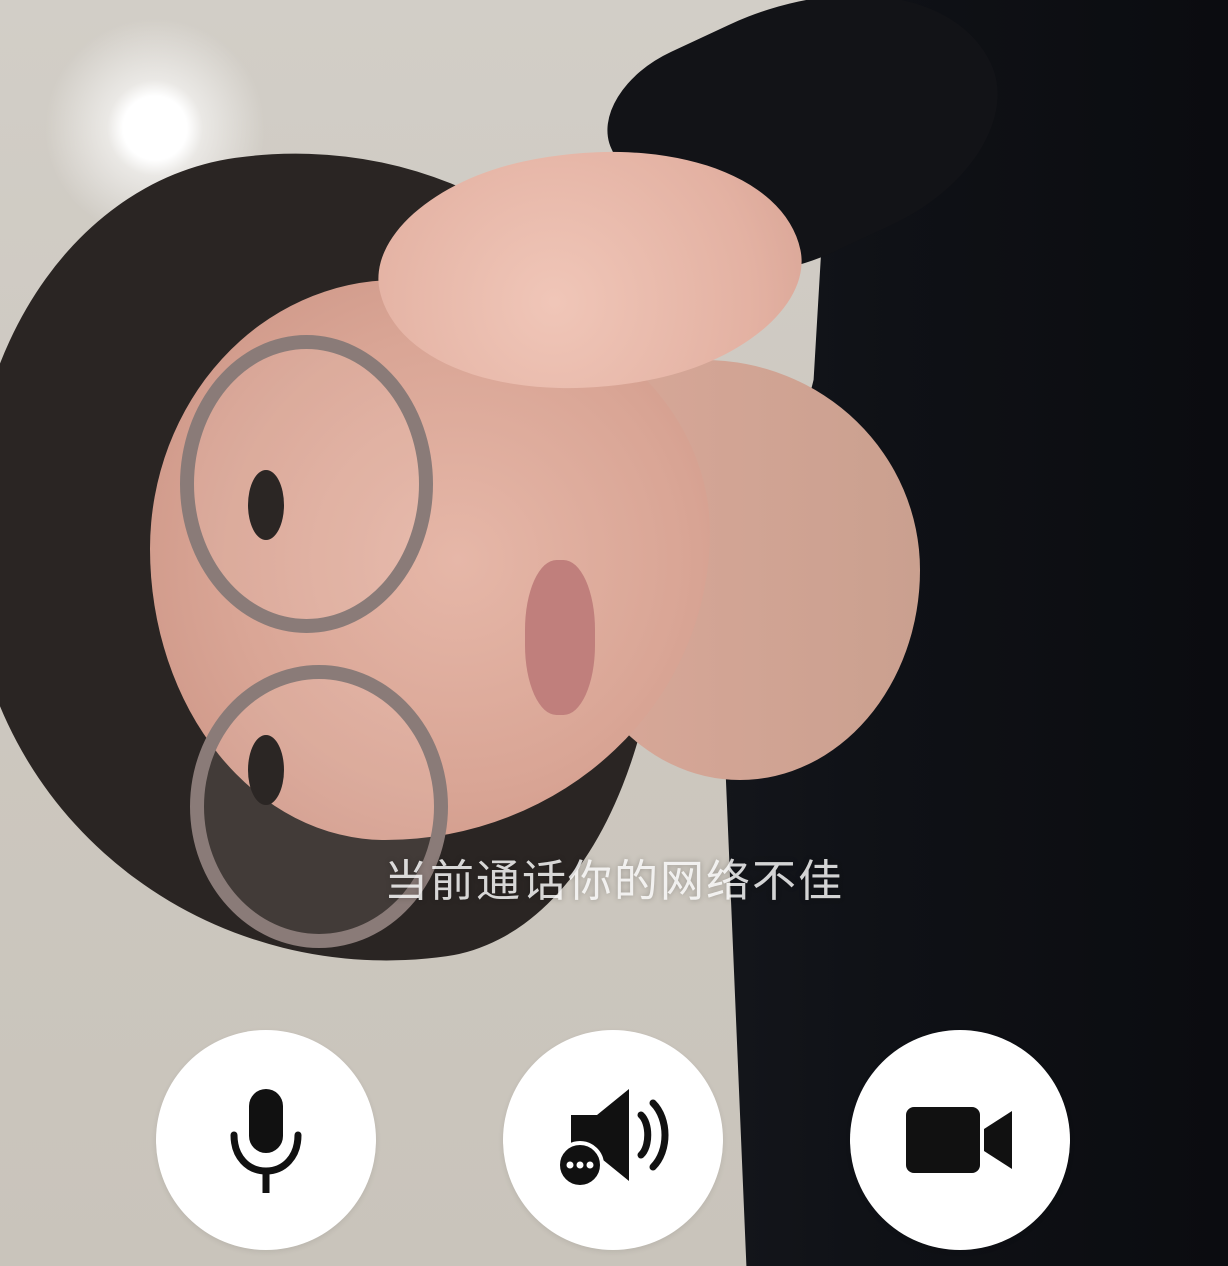 The image size is (1228, 1266). Describe the element at coordinates (614, 881) in the screenshot. I see `network-warning-text: 当前通话你的网络不佳` at that location.